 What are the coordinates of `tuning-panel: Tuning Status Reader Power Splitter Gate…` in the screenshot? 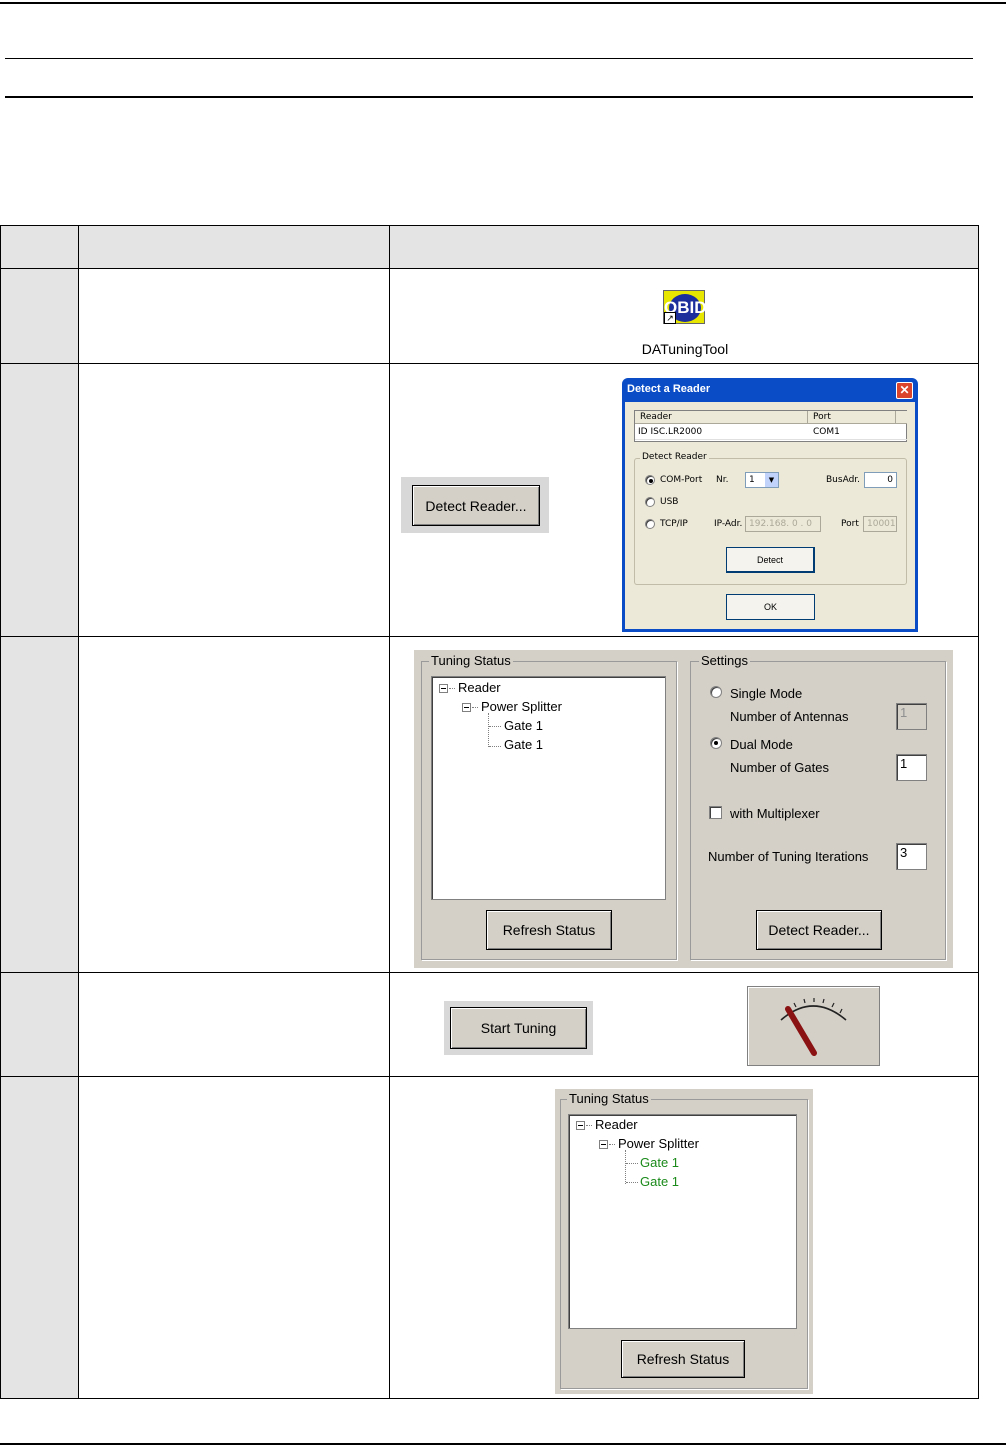 It's located at (683, 809).